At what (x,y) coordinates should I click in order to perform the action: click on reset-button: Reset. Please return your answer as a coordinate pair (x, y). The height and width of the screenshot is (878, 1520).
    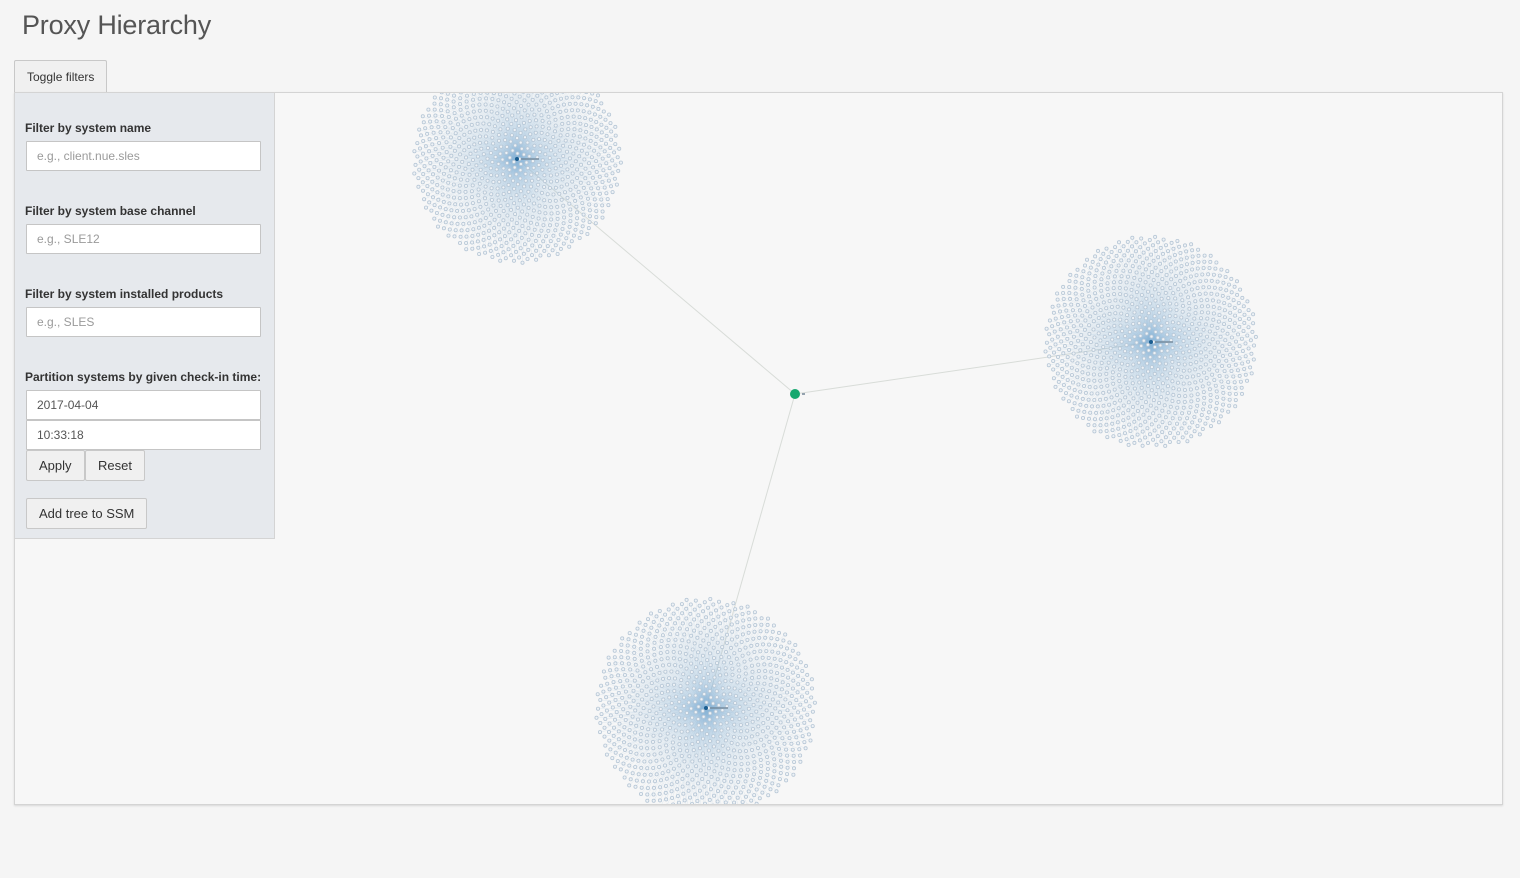
    Looking at the image, I should click on (115, 465).